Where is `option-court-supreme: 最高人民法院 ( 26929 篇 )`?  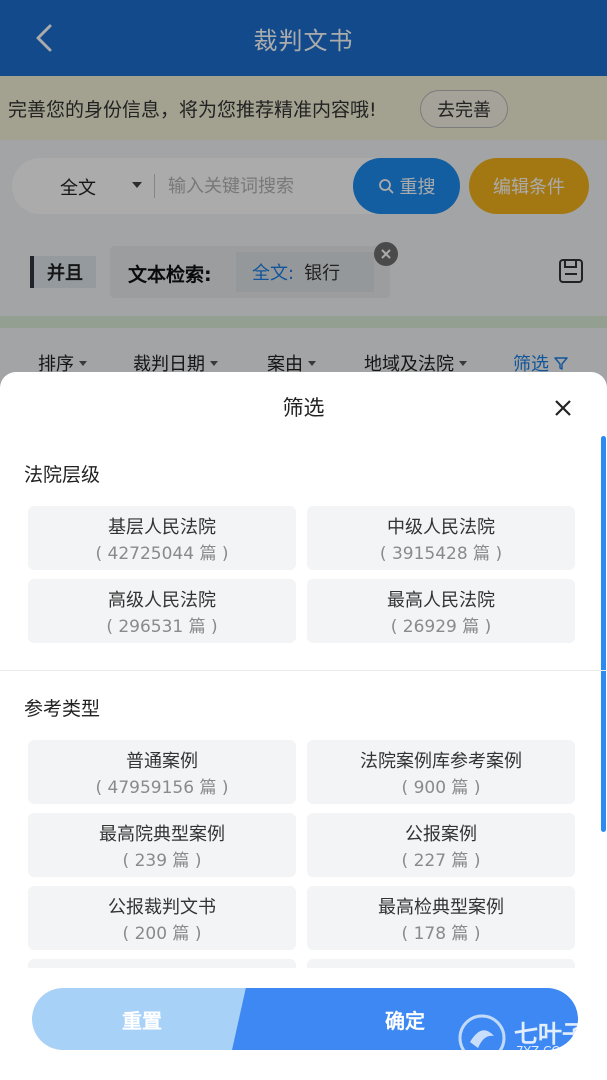
option-court-supreme: 最高人民法院 ( 26929 篇 ) is located at coordinates (441, 611).